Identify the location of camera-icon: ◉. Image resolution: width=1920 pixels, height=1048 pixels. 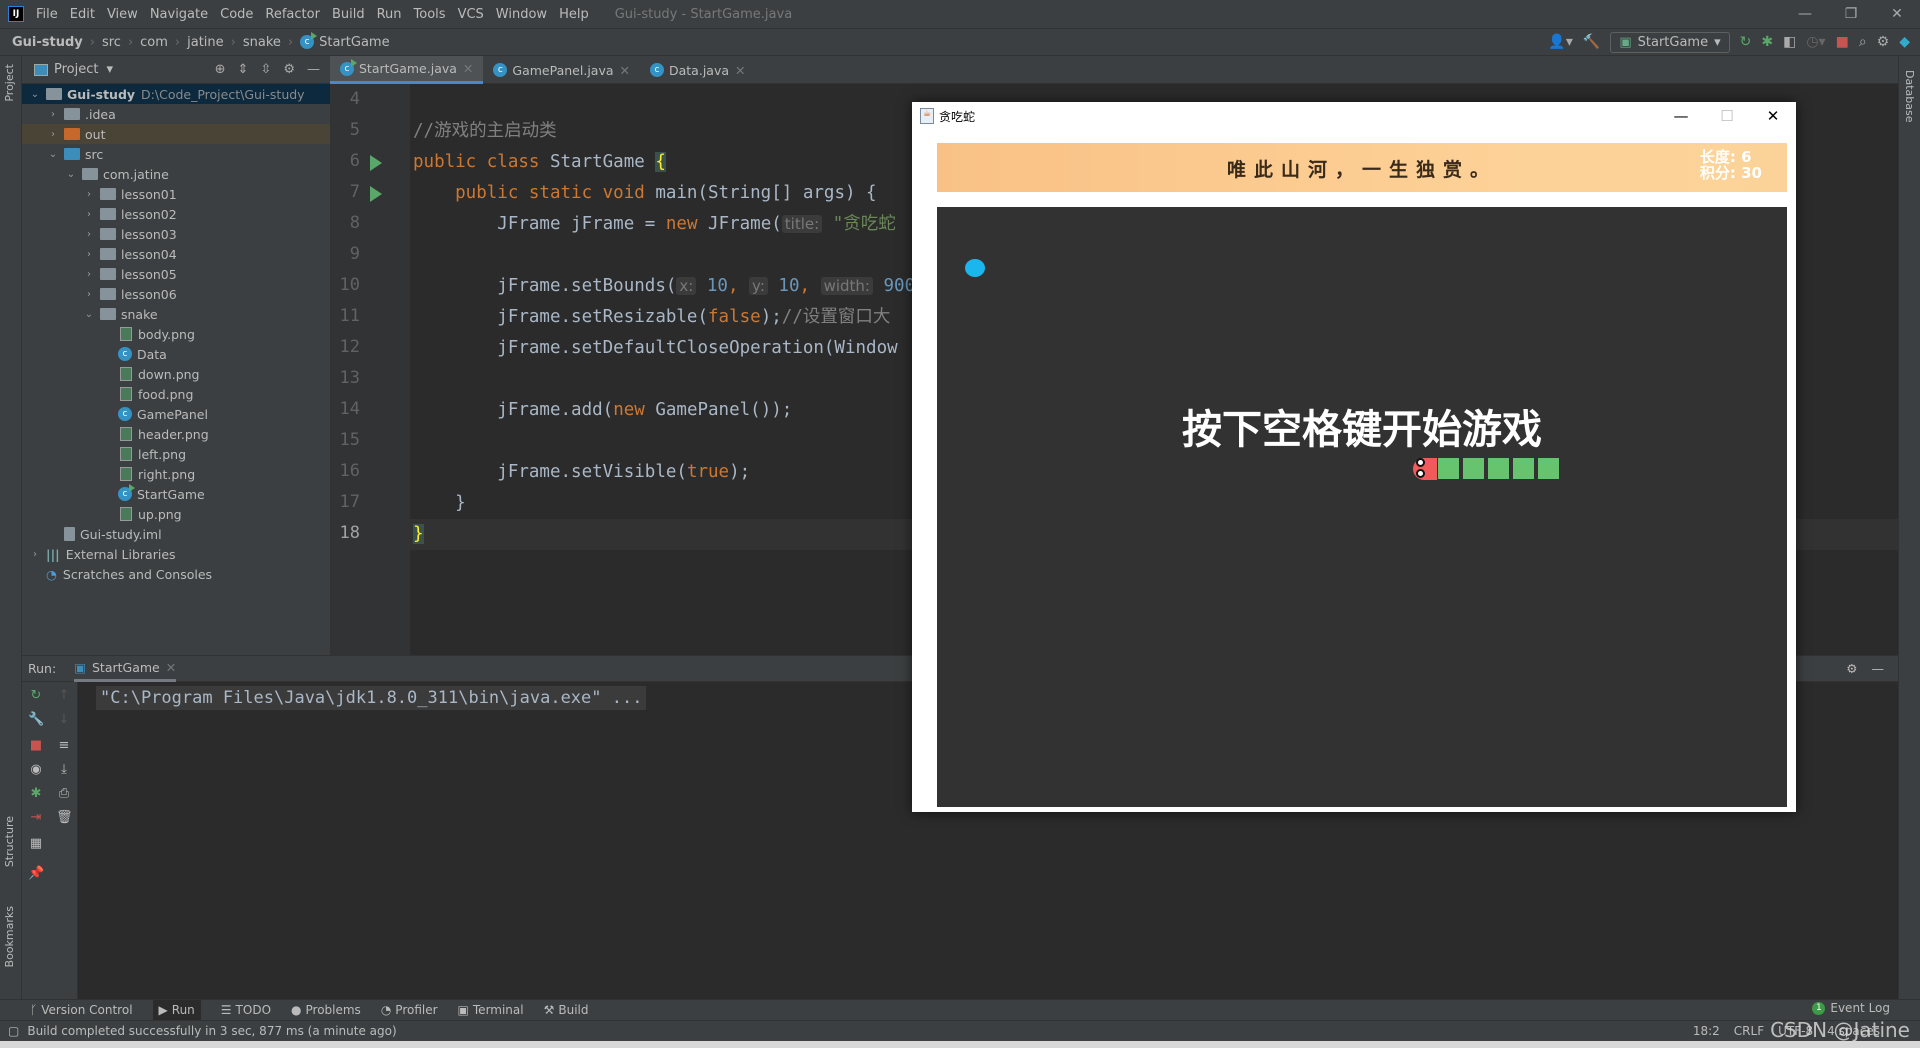
(36, 769).